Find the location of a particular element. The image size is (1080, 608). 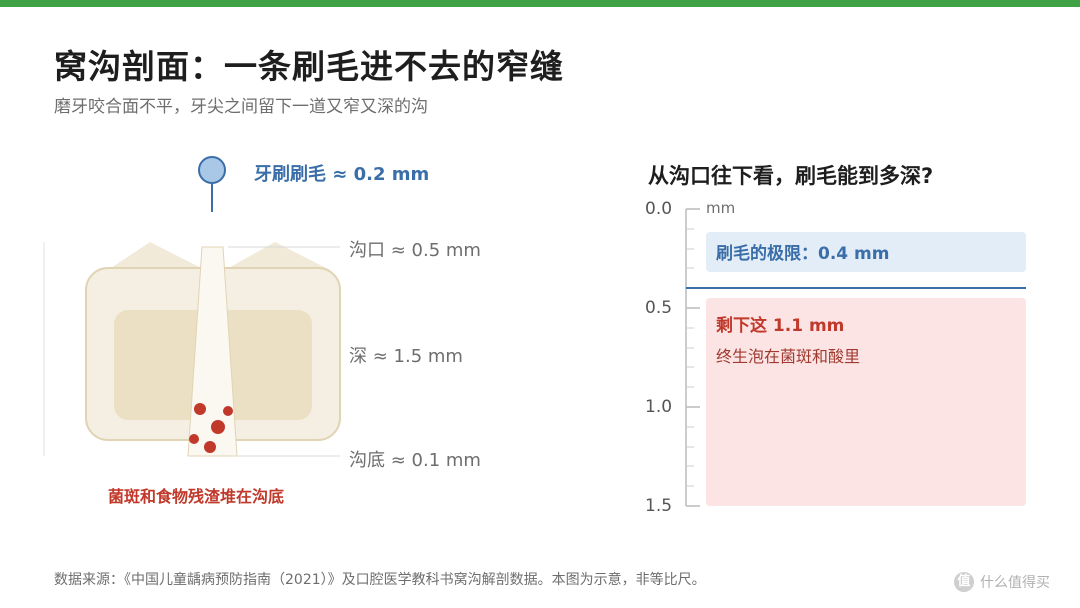

ruler-tick-label: 0.0 is located at coordinates (659, 209).